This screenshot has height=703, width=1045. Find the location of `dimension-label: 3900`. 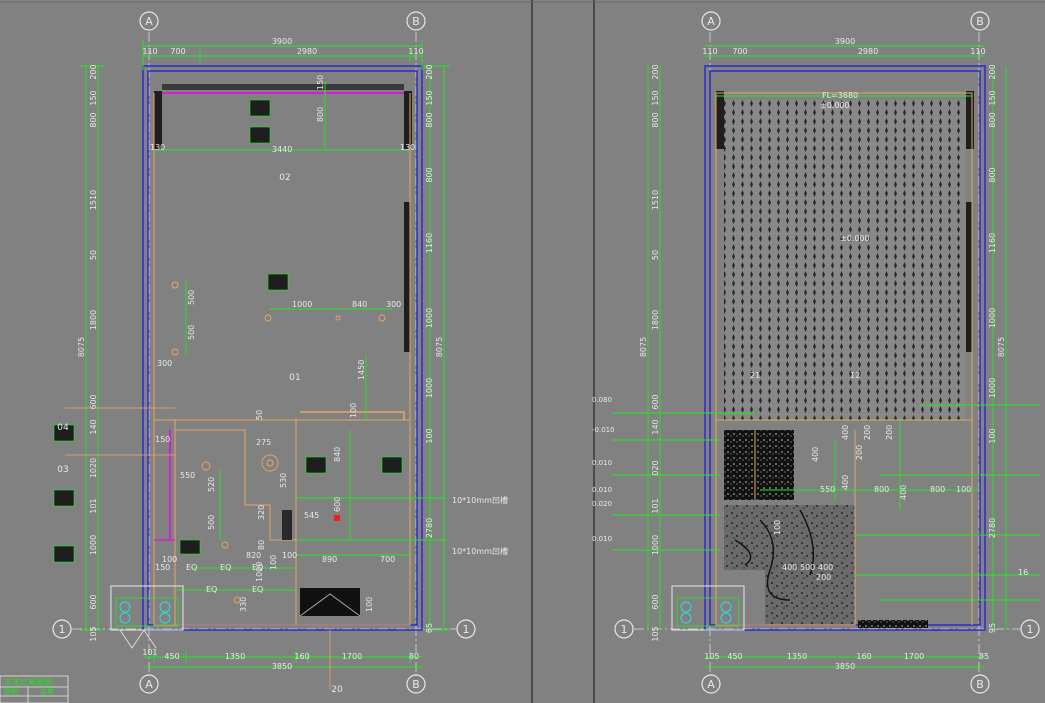

dimension-label: 3900 is located at coordinates (282, 41).